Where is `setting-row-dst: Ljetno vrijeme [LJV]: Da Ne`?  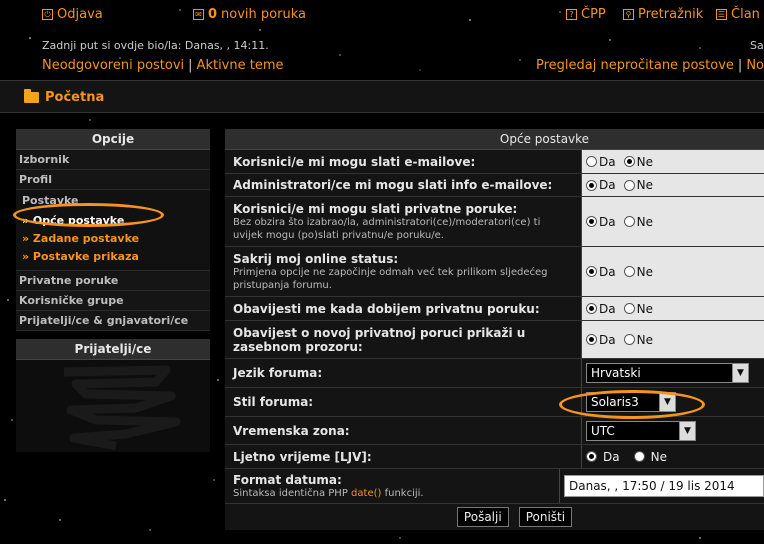
setting-row-dst: Ljetno vrijeme [LJV]: Da Ne is located at coordinates (494, 457).